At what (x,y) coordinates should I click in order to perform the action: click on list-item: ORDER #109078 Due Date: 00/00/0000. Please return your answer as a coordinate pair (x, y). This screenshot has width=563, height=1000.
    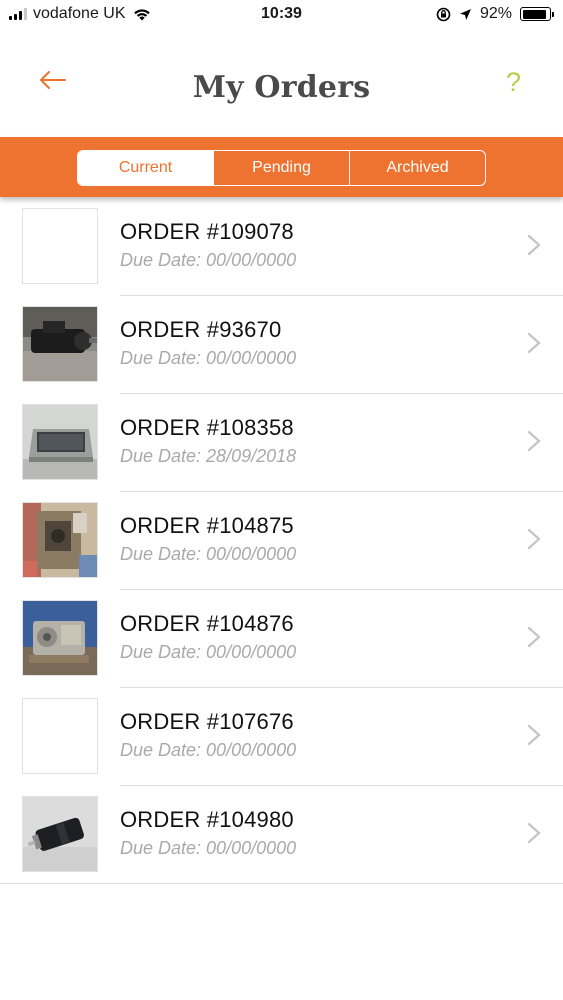
    Looking at the image, I should click on (281, 247).